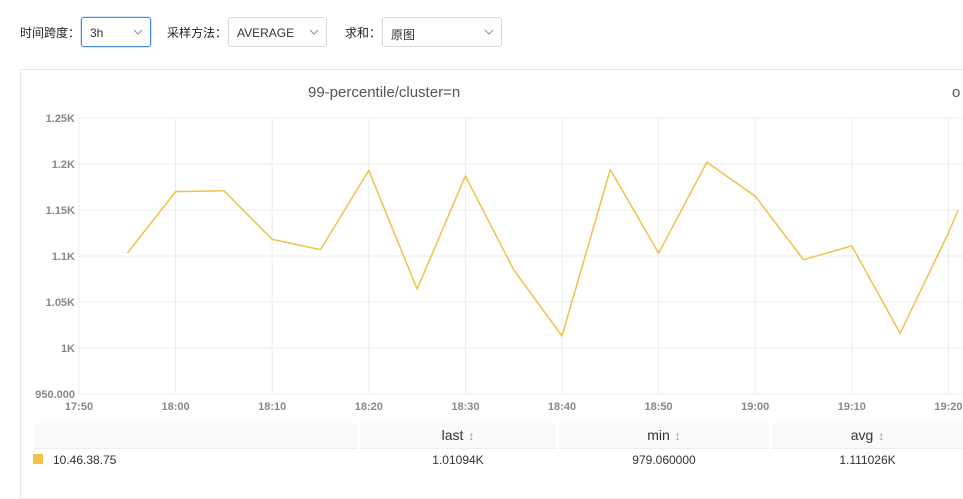 The width and height of the screenshot is (963, 499). I want to click on y-tick-label: 950.000, so click(55, 395).